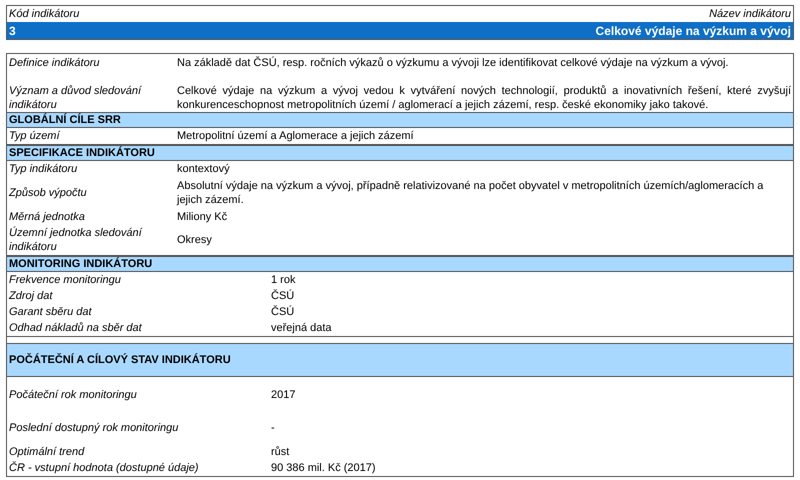 The width and height of the screenshot is (800, 480). Describe the element at coordinates (484, 98) in the screenshot. I see `field-value: Celkové výdaje na výzkum a vývoj vedou k vytváření nových technologií, produktů a inovativních řešení, které zvyšují konkurenceschopnost metropolitních území / aglomerací a jejich zázemí, resp. české ekonomiky jako takové.` at that location.